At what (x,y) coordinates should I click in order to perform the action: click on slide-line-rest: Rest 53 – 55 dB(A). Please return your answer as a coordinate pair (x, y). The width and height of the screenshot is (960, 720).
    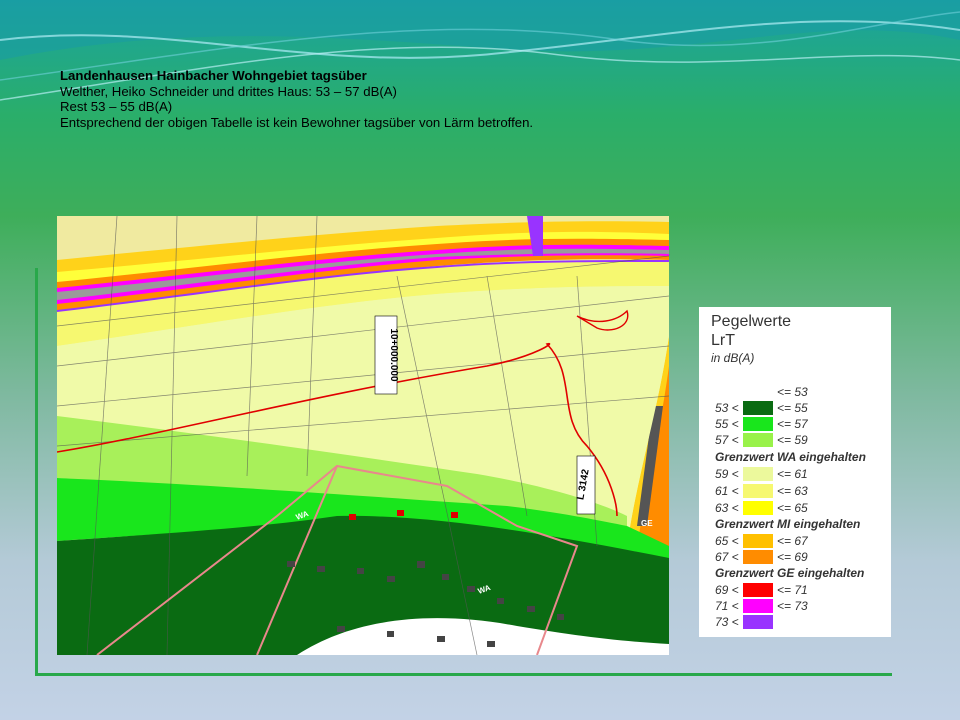
    Looking at the image, I should click on (116, 106).